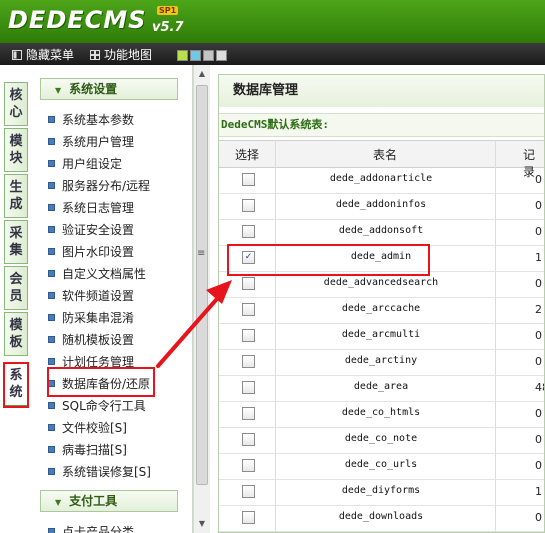 The height and width of the screenshot is (533, 545). Describe the element at coordinates (221, 55) in the screenshot. I see `skin-swatch-light` at that location.